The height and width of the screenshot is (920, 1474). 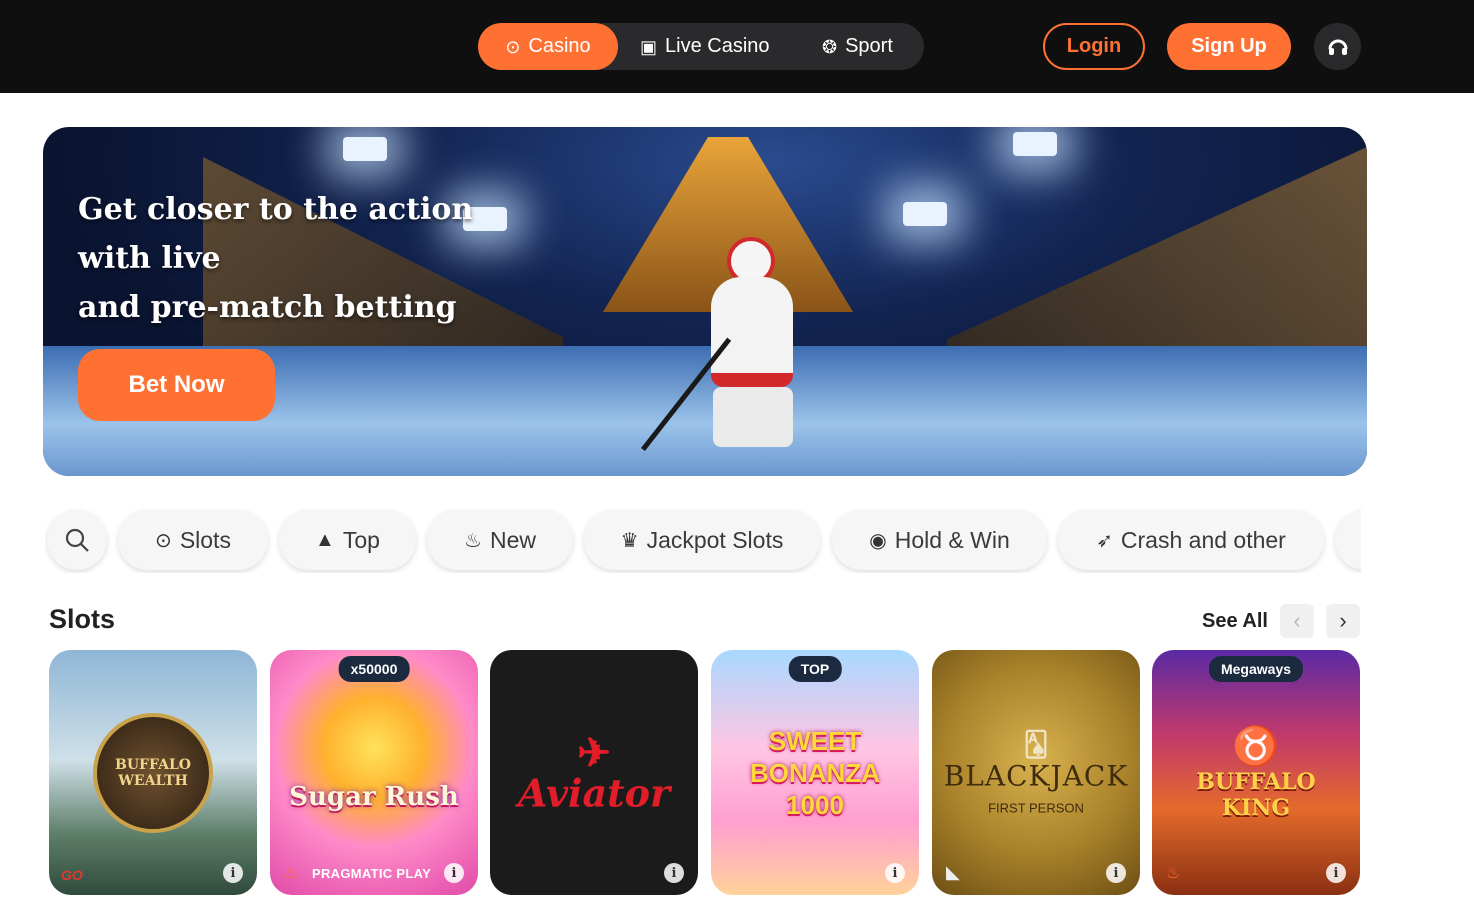 I want to click on game-tile-sugar-rush: x50000 Sugar Rush ♨ PRAGMATIC PLAY i, so click(x=374, y=772).